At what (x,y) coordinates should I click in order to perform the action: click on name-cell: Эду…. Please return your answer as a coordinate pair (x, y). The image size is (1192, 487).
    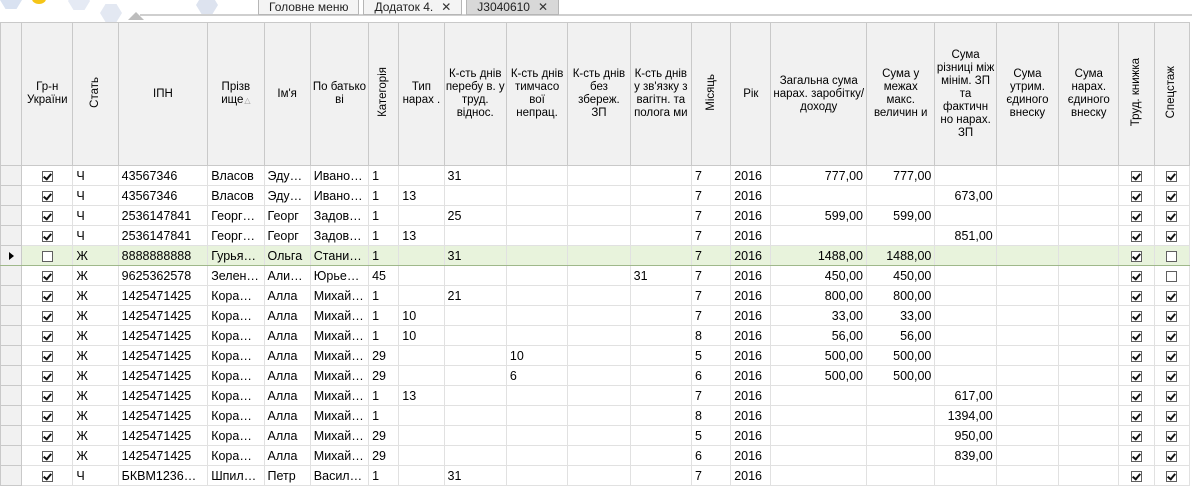
    Looking at the image, I should click on (287, 175).